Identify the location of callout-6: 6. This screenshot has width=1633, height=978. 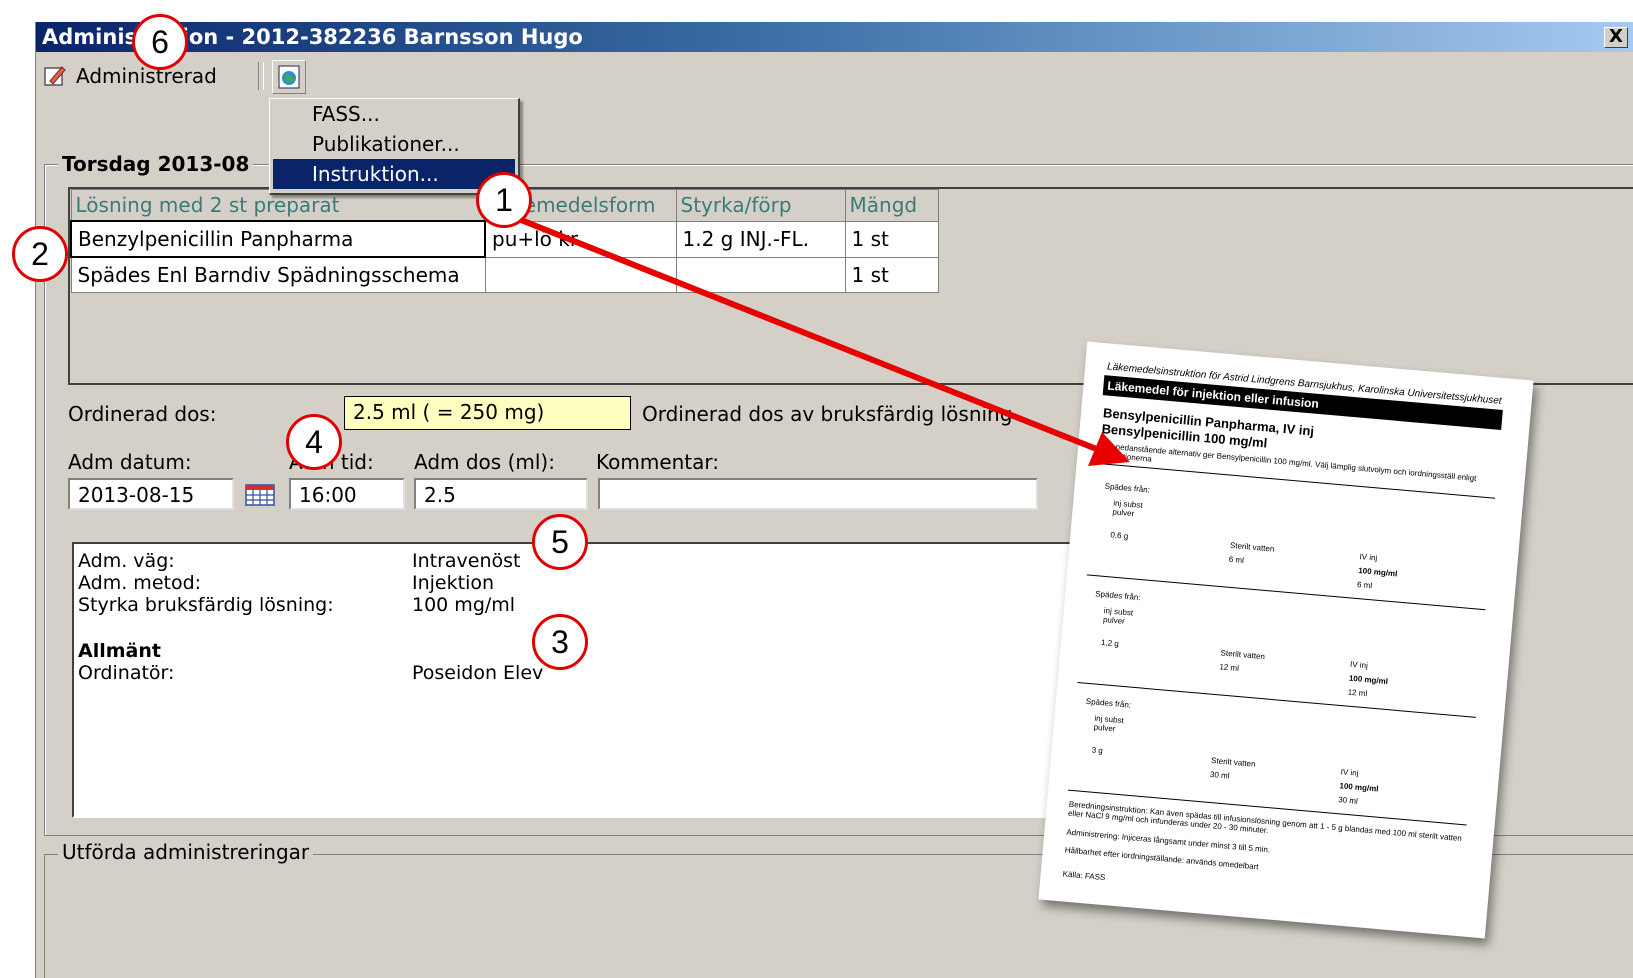
(160, 42).